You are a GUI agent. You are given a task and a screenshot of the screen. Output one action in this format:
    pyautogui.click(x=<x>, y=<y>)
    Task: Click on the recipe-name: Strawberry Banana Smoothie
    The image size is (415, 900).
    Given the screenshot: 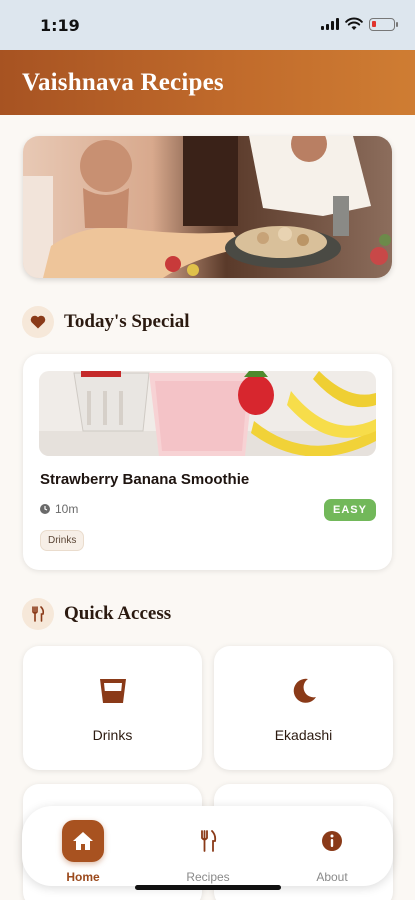 What is the action you would take?
    pyautogui.click(x=145, y=479)
    